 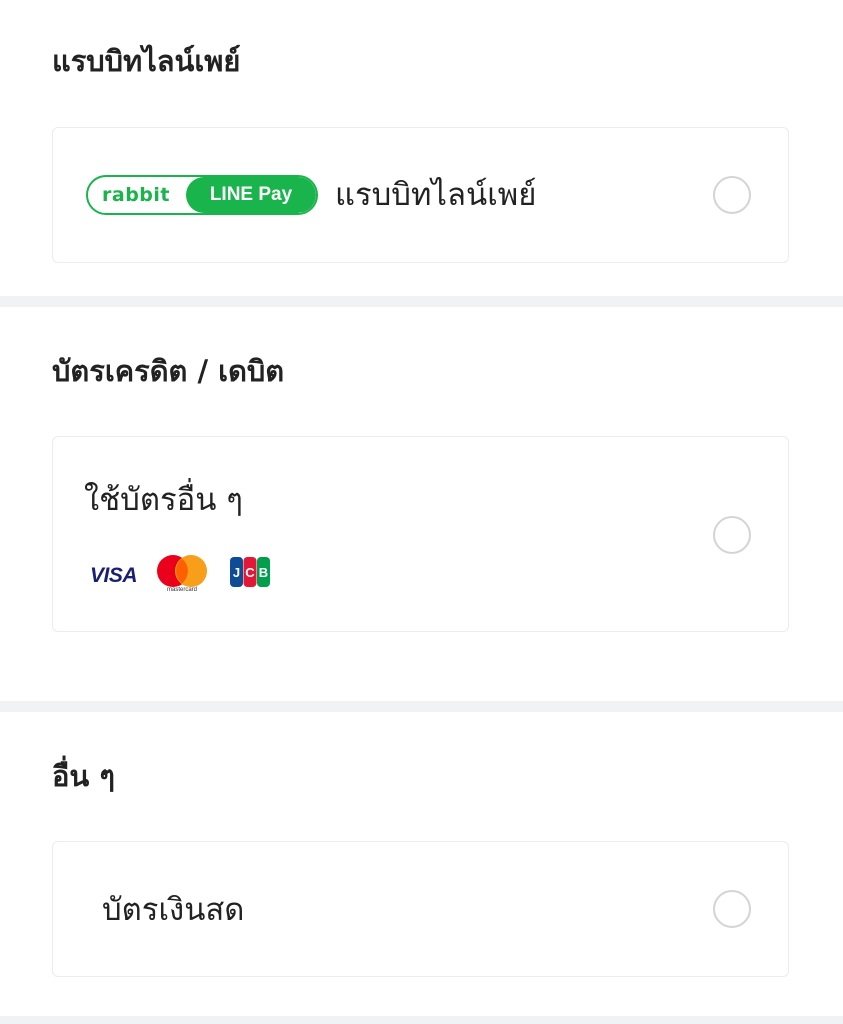 I want to click on rabbit-line-pay-logo: rabbit LINE Pay, so click(x=202, y=195).